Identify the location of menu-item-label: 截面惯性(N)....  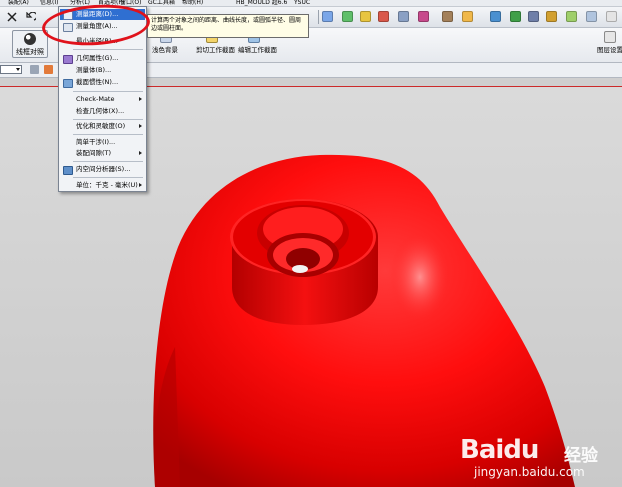
(97, 82).